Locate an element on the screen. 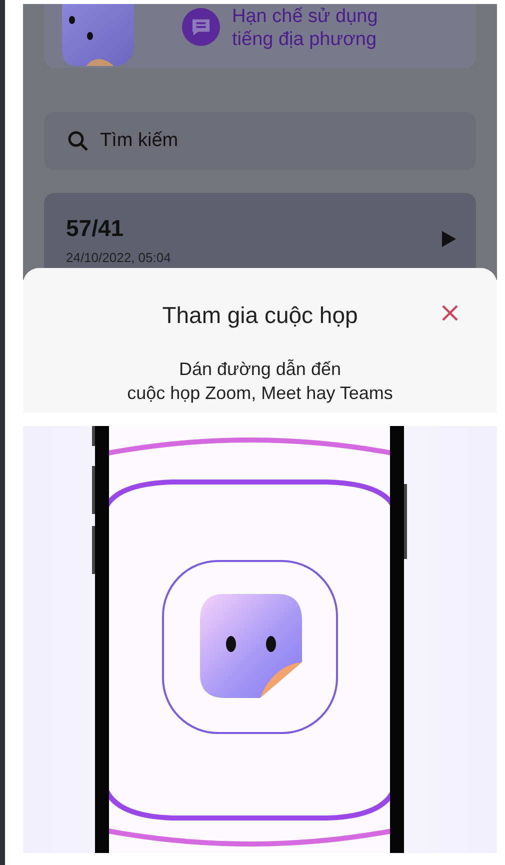 The height and width of the screenshot is (865, 505). description-line: cuộc họp Zoom, Meet hay Teams is located at coordinates (260, 393).